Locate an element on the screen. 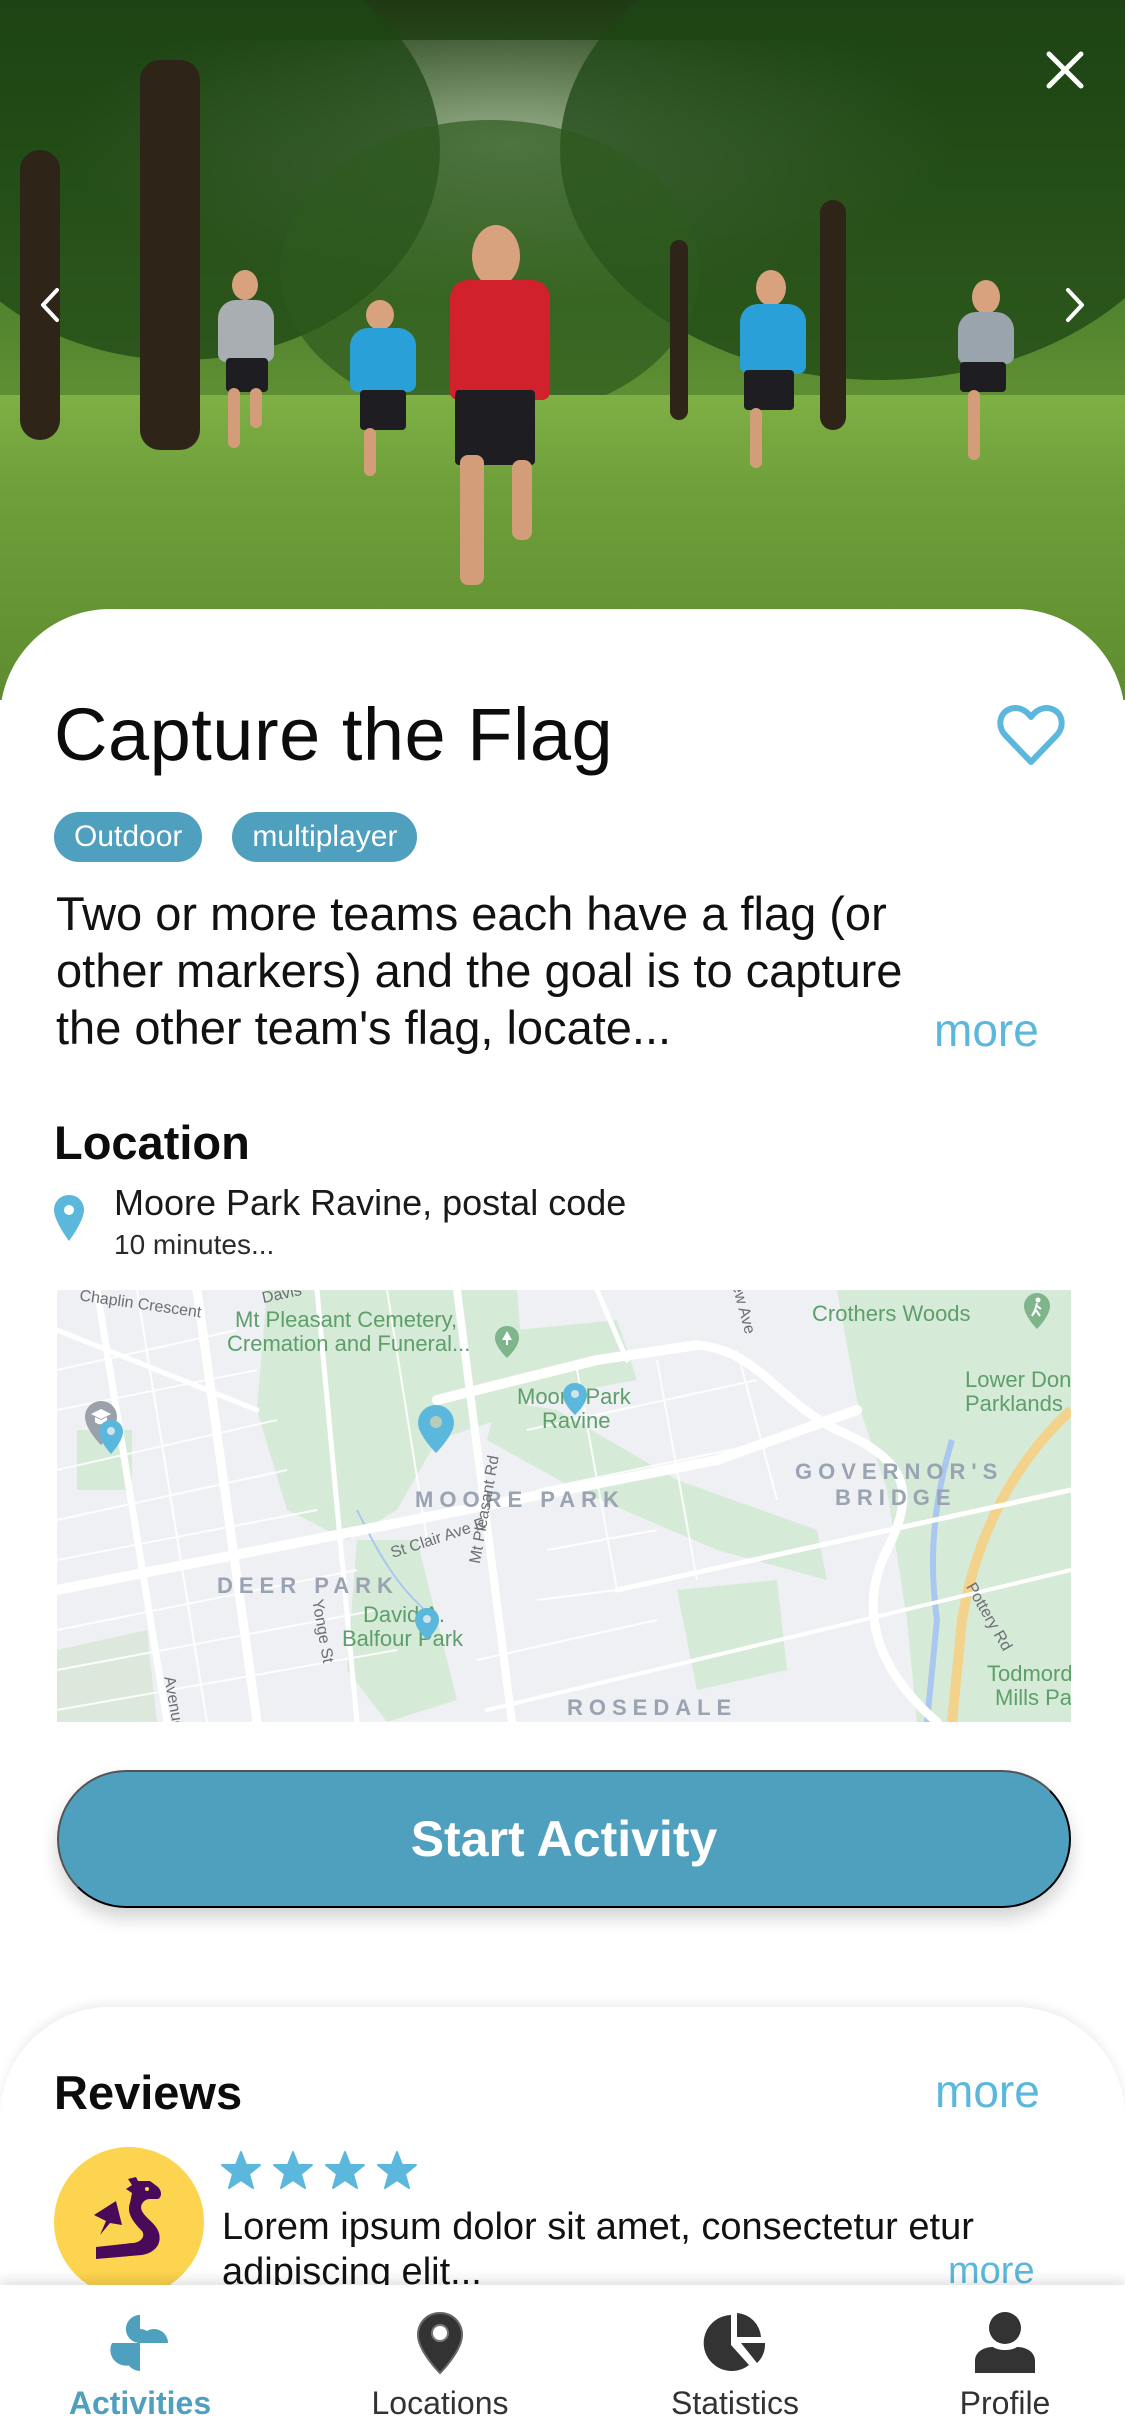 The width and height of the screenshot is (1125, 2436). reviewer-avatar is located at coordinates (129, 2222).